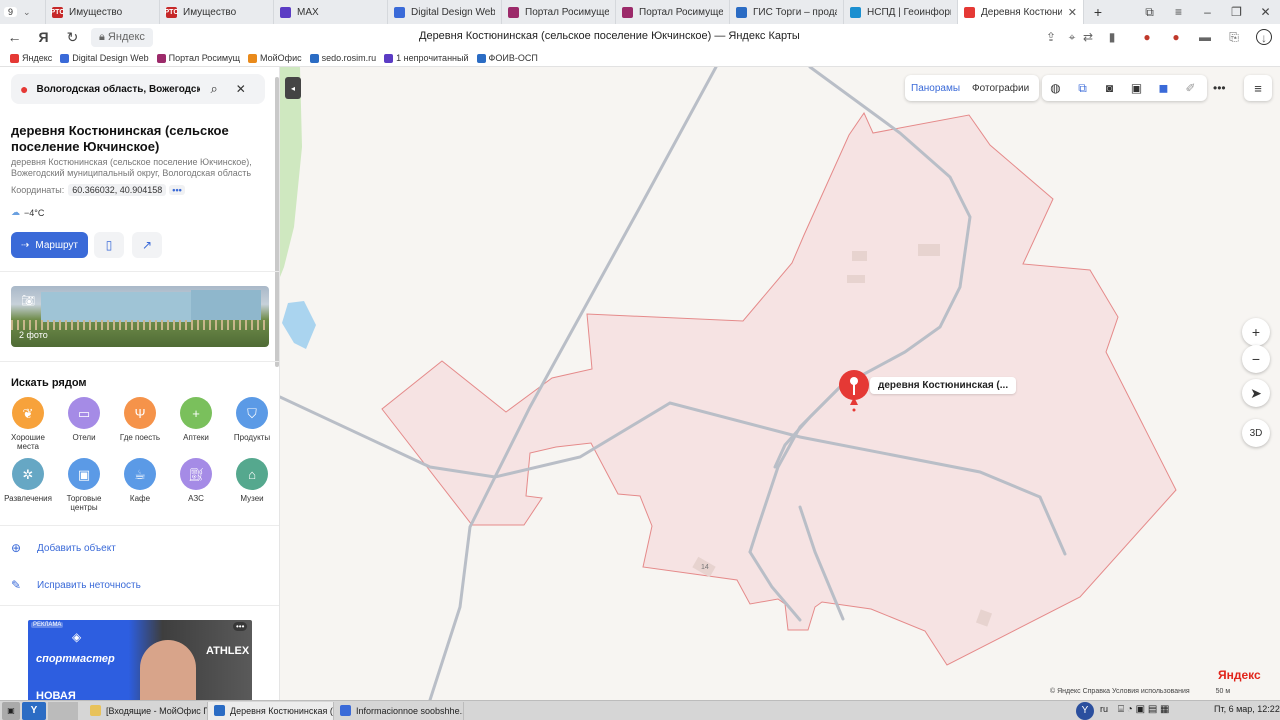 The height and width of the screenshot is (720, 1280). What do you see at coordinates (28, 480) in the screenshot?
I see `nearby-category: ✲ Развлечения` at bounding box center [28, 480].